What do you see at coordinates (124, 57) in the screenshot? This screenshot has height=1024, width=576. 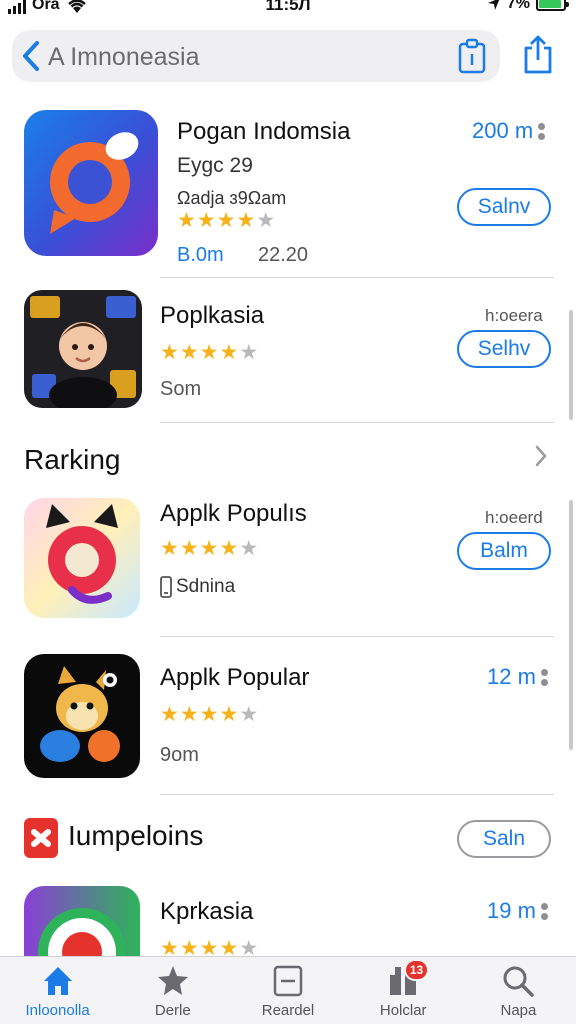 I see `search-query-text: A Imnoneasia` at bounding box center [124, 57].